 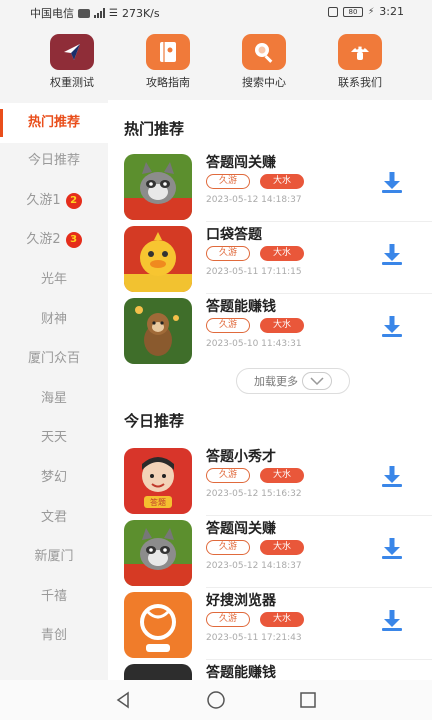 I want to click on sidebar-item-label: 光年, so click(x=53, y=279).